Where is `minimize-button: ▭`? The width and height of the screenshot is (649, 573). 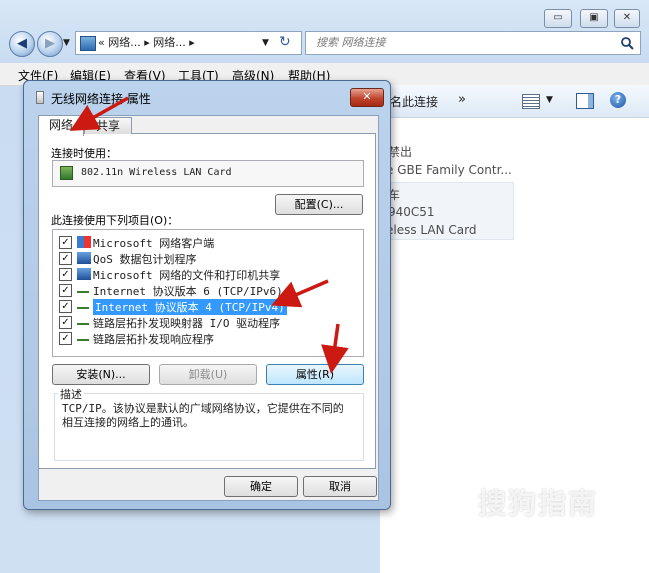
minimize-button: ▭ is located at coordinates (558, 18).